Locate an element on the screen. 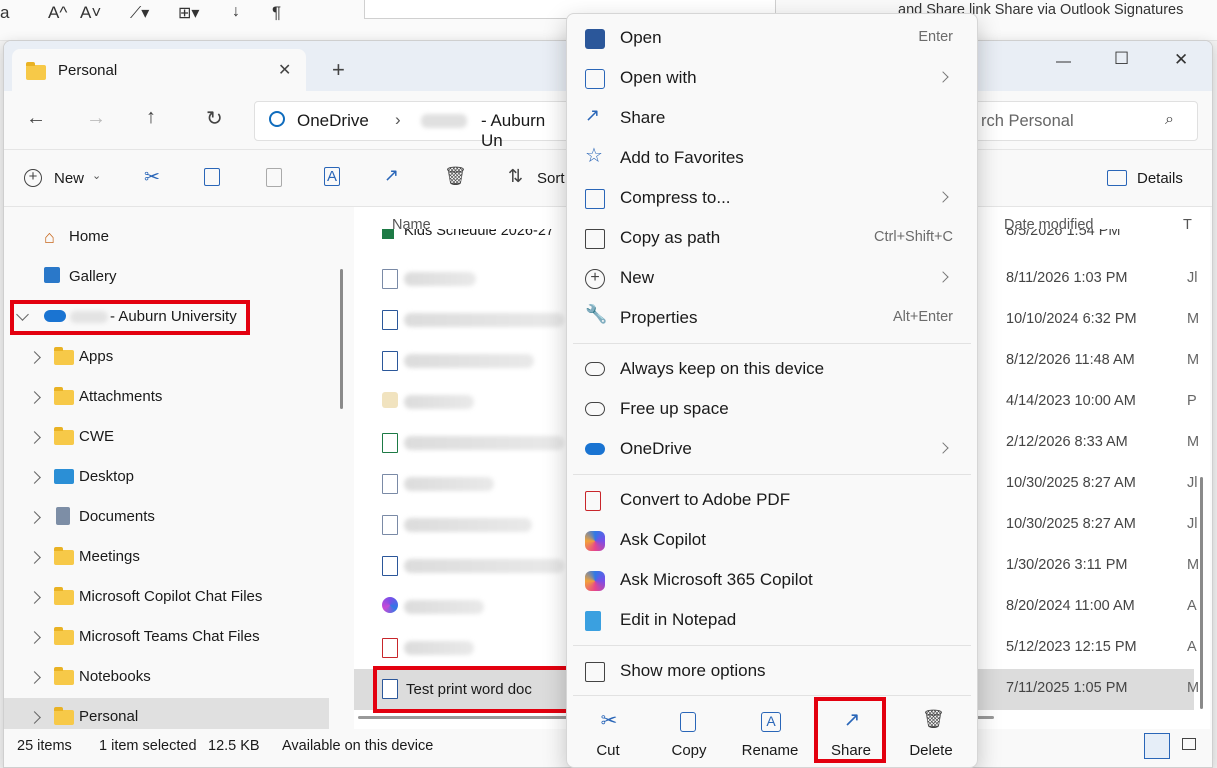 This screenshot has width=1217, height=768. close-window-icon: ✕ is located at coordinates (1181, 60).